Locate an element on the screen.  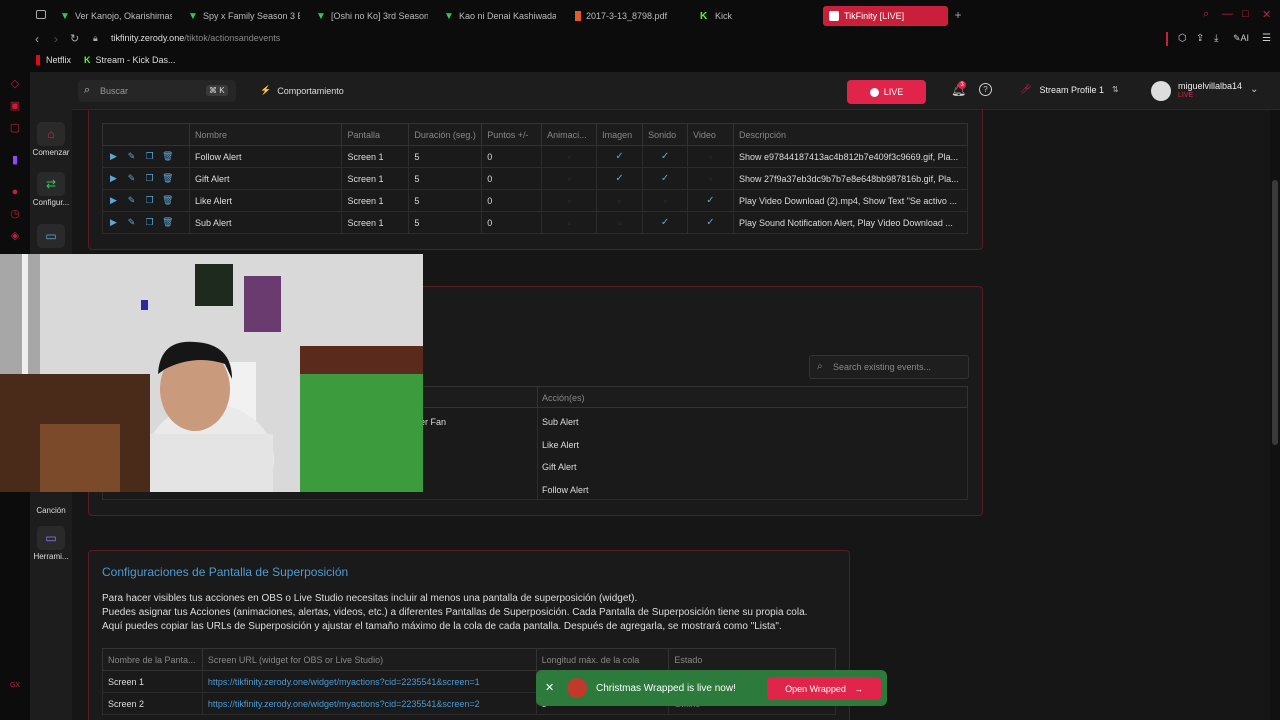
tab-4: 2017-3-13_8798.pdf is located at coordinates (631, 16).